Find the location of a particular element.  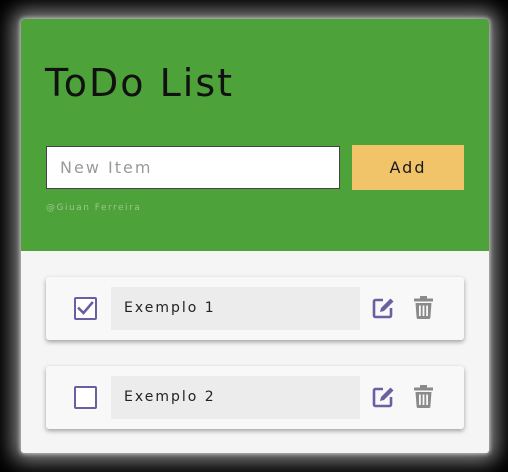

page-title: ToDo List is located at coordinates (140, 83).